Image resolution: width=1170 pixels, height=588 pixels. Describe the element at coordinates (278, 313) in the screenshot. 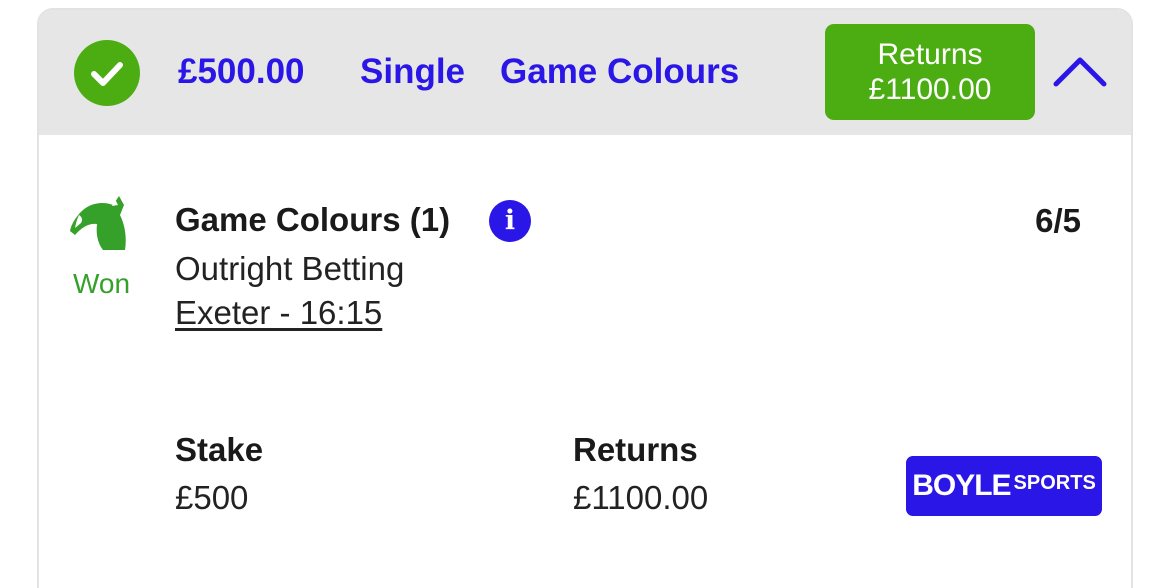

I see `event-link: Exeter - 16:15` at that location.